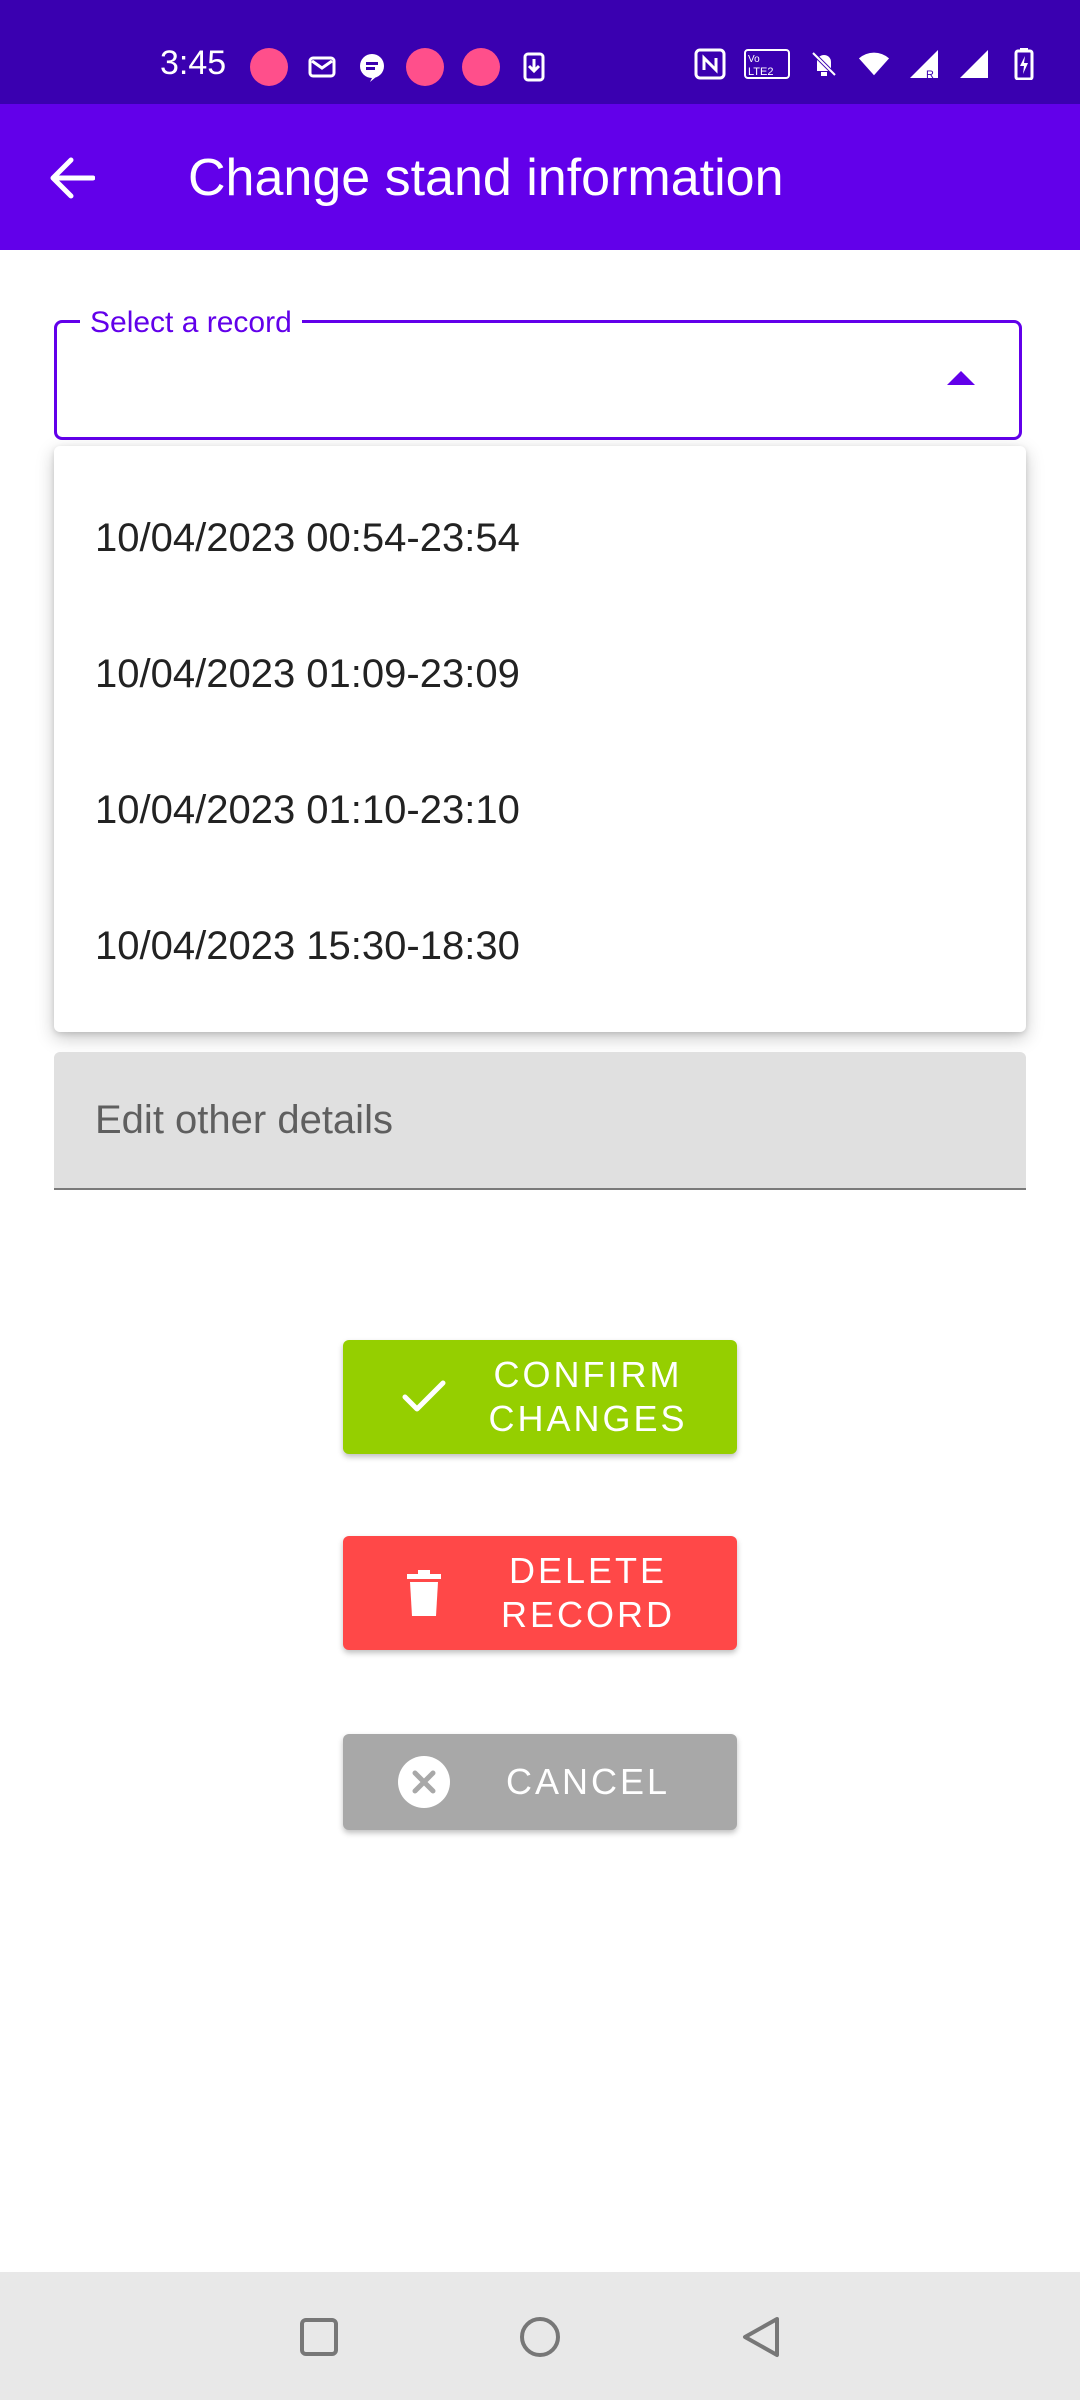 Image resolution: width=1080 pixels, height=2400 pixels. What do you see at coordinates (824, 64) in the screenshot?
I see `mute-icon` at bounding box center [824, 64].